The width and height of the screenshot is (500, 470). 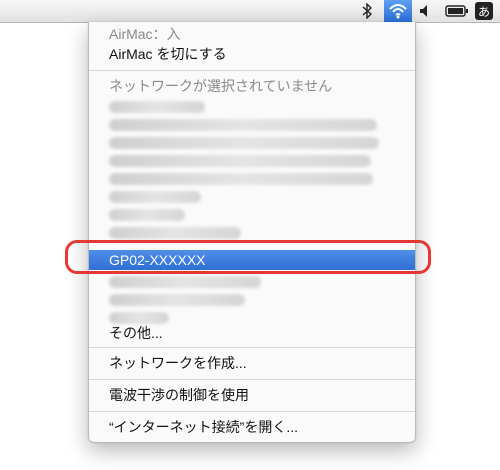 What do you see at coordinates (484, 11) in the screenshot?
I see `input-method-icon: あ` at bounding box center [484, 11].